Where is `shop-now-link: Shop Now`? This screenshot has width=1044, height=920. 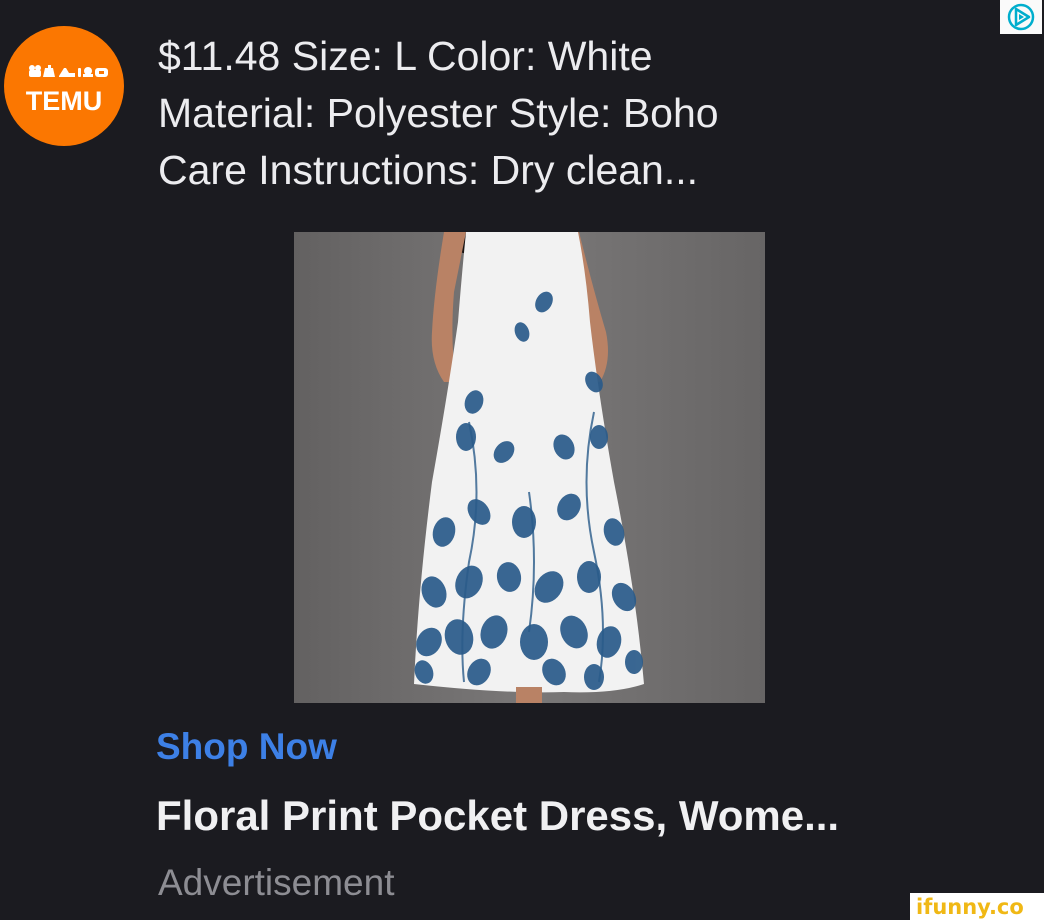
shop-now-link: Shop Now is located at coordinates (246, 747).